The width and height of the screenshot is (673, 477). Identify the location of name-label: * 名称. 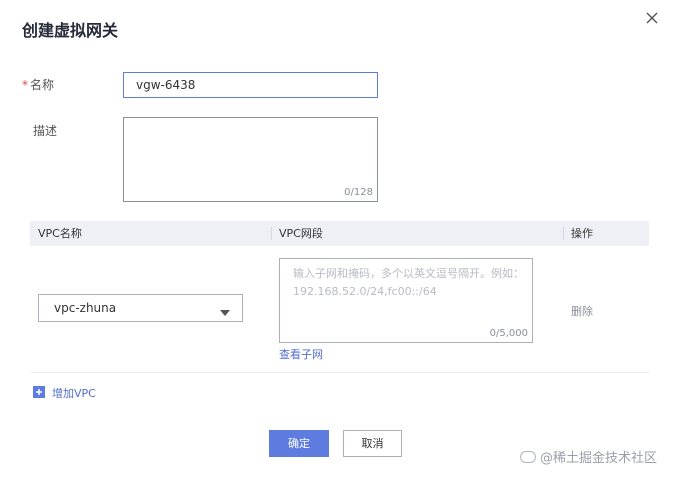
(38, 85).